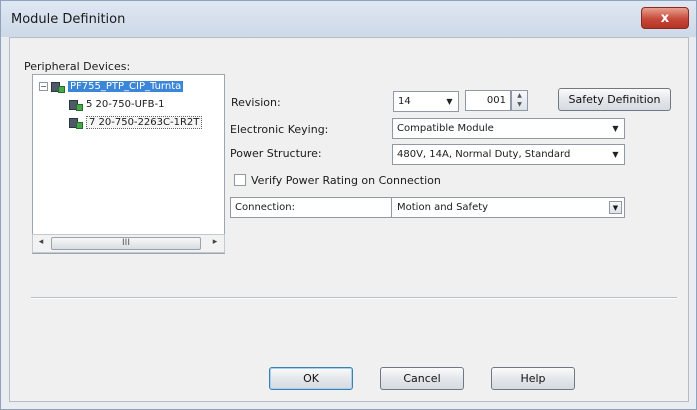 This screenshot has width=697, height=410. What do you see at coordinates (240, 180) in the screenshot?
I see `verify-power-checkbox` at bounding box center [240, 180].